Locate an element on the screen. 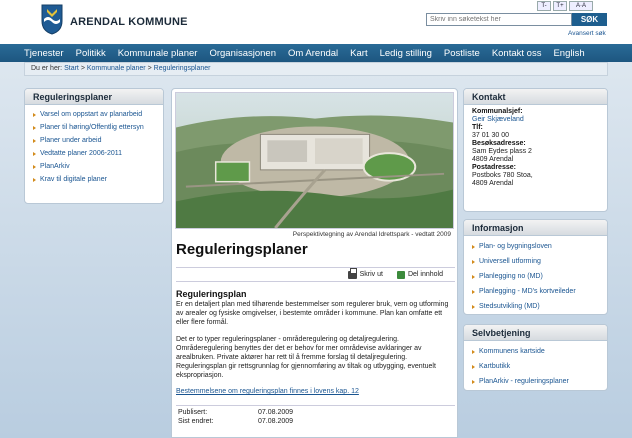 The width and height of the screenshot is (632, 438). self-service-item: Kartbutikk is located at coordinates (535, 366).